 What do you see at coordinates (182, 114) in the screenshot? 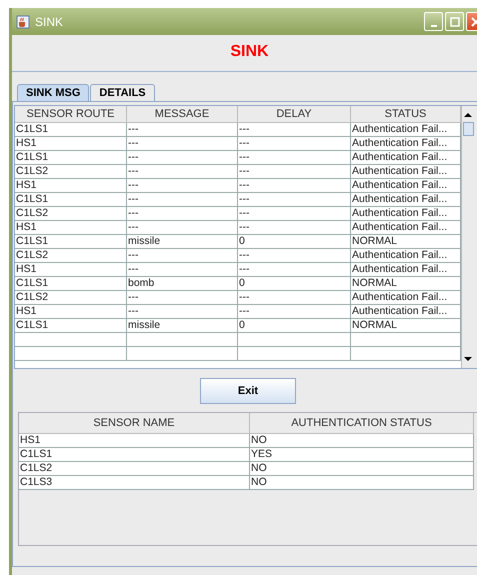
I see `column-header: MESSAGE` at bounding box center [182, 114].